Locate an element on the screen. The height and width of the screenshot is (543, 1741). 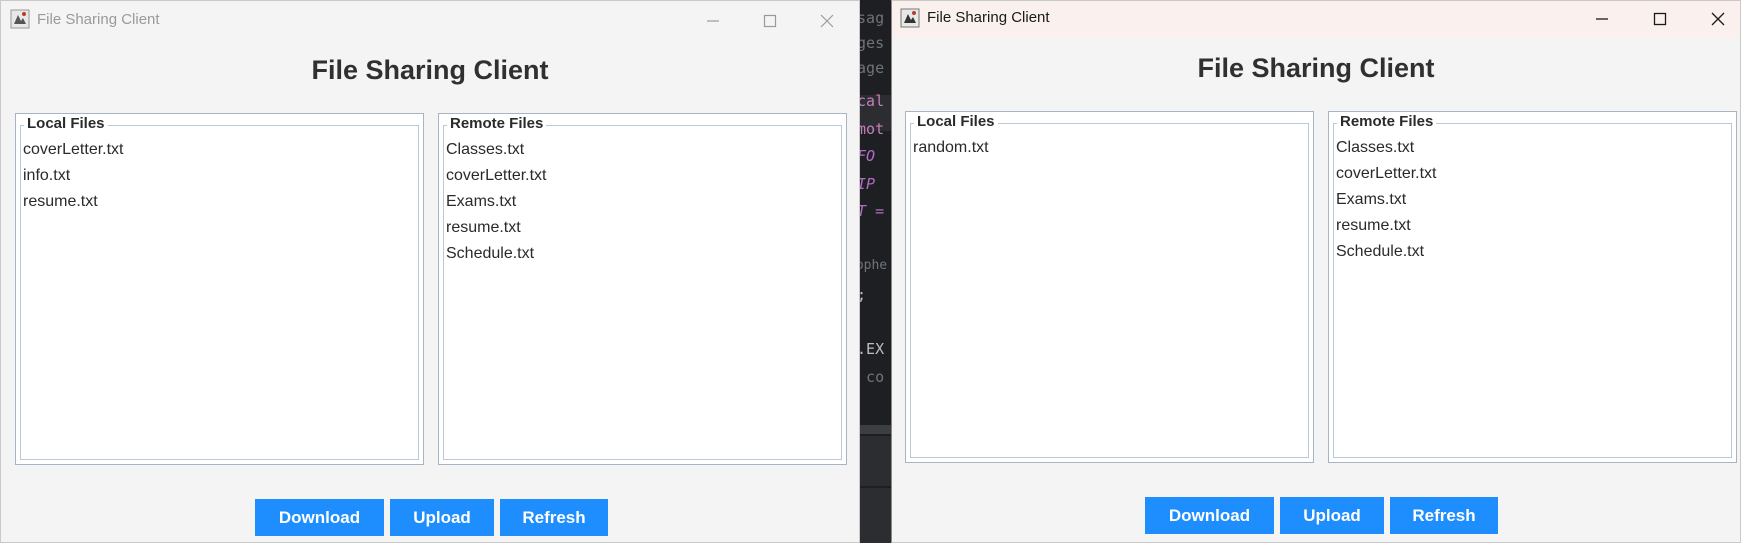
local-files-list: random.txt is located at coordinates (951, 152).